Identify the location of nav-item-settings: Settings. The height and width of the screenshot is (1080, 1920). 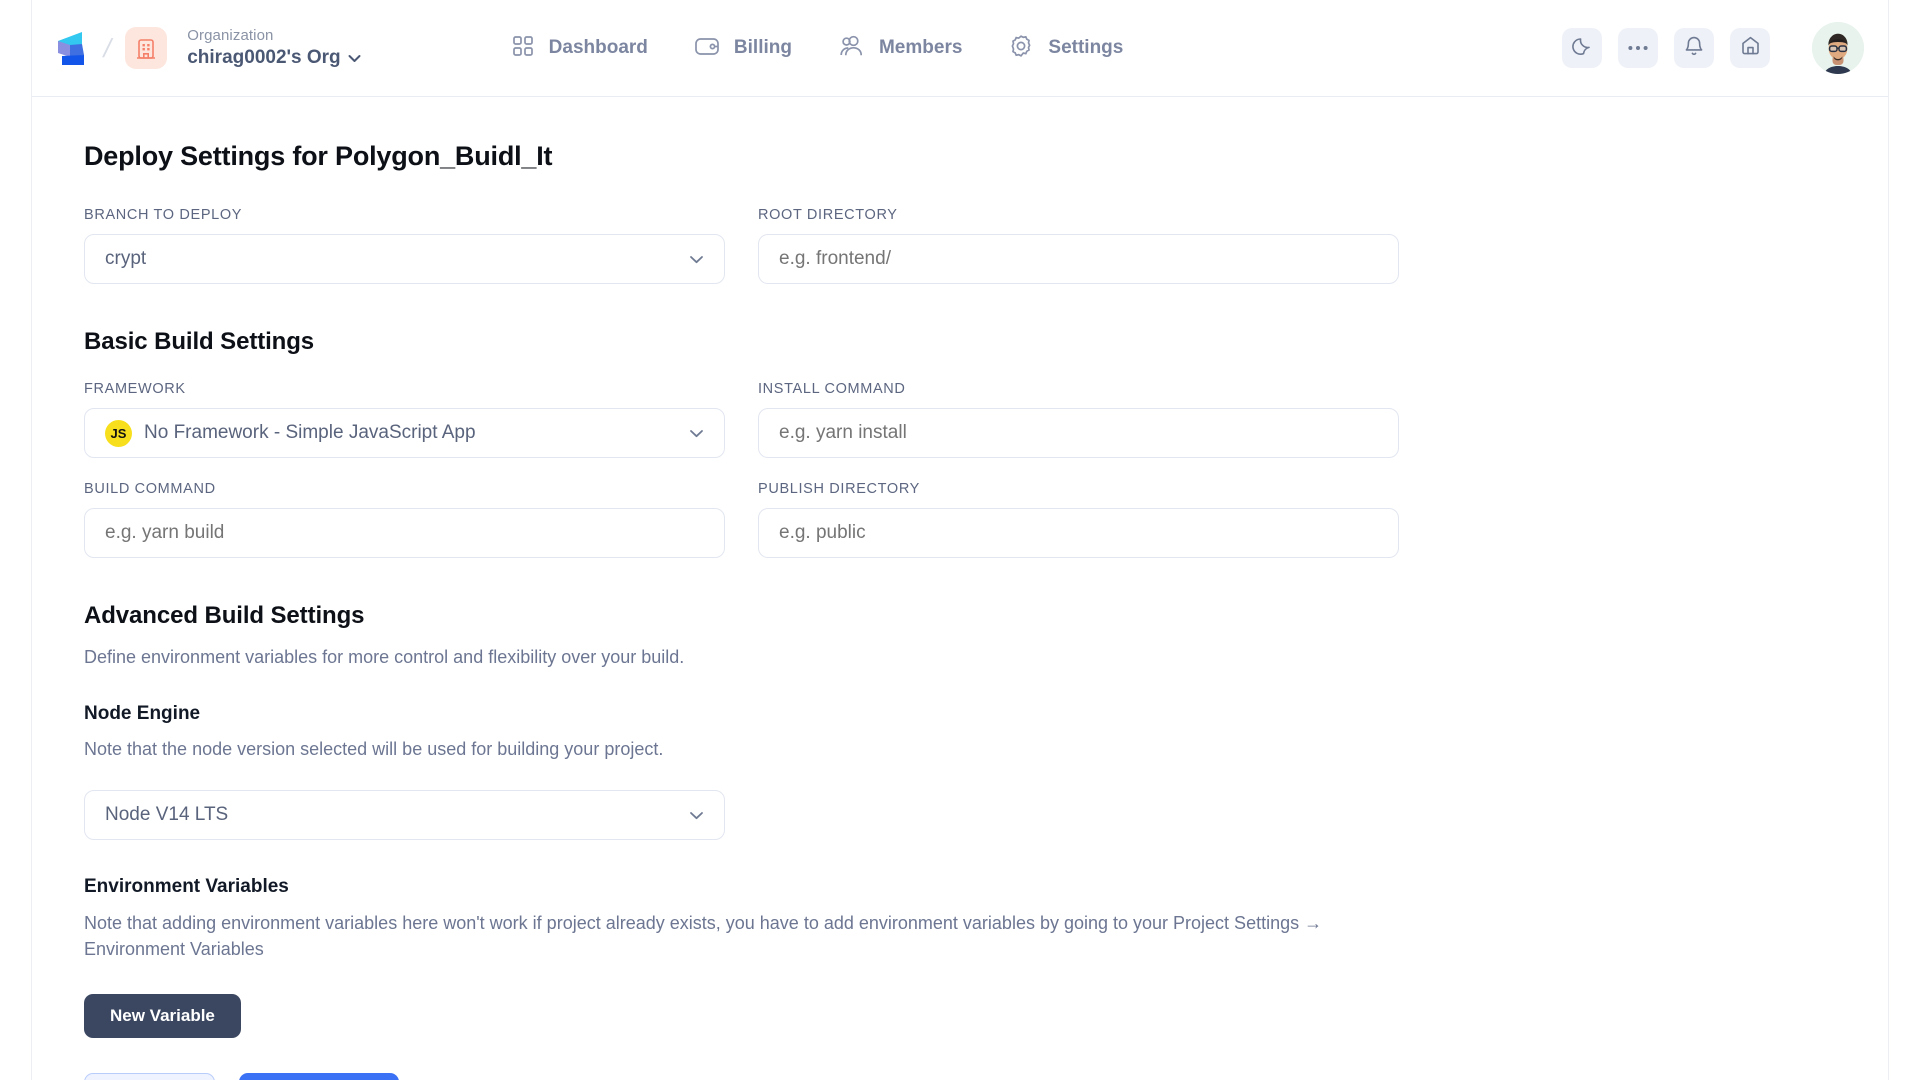
(1065, 48).